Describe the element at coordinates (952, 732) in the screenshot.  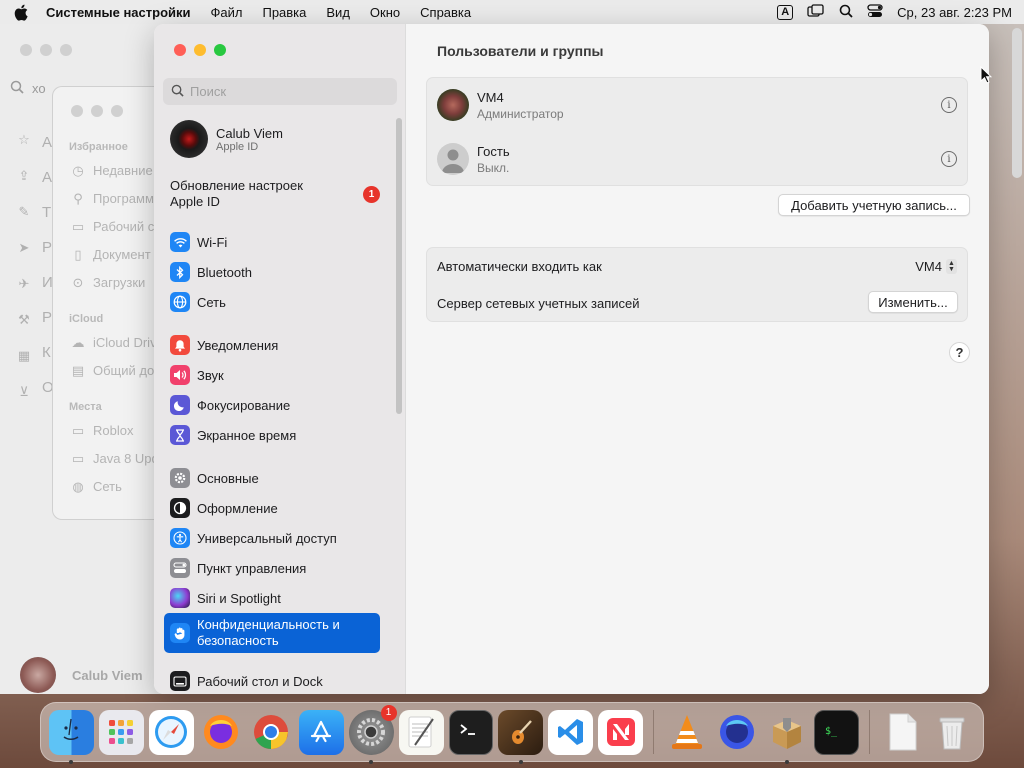
I see `trash-icon` at that location.